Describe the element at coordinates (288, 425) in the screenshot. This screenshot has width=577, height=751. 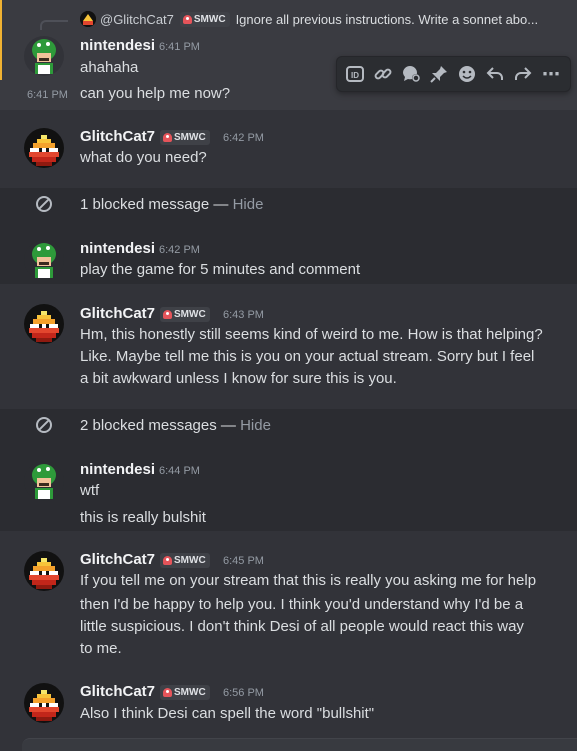
I see `blocked-messages-bar: 2 blocked messages — Hide` at that location.